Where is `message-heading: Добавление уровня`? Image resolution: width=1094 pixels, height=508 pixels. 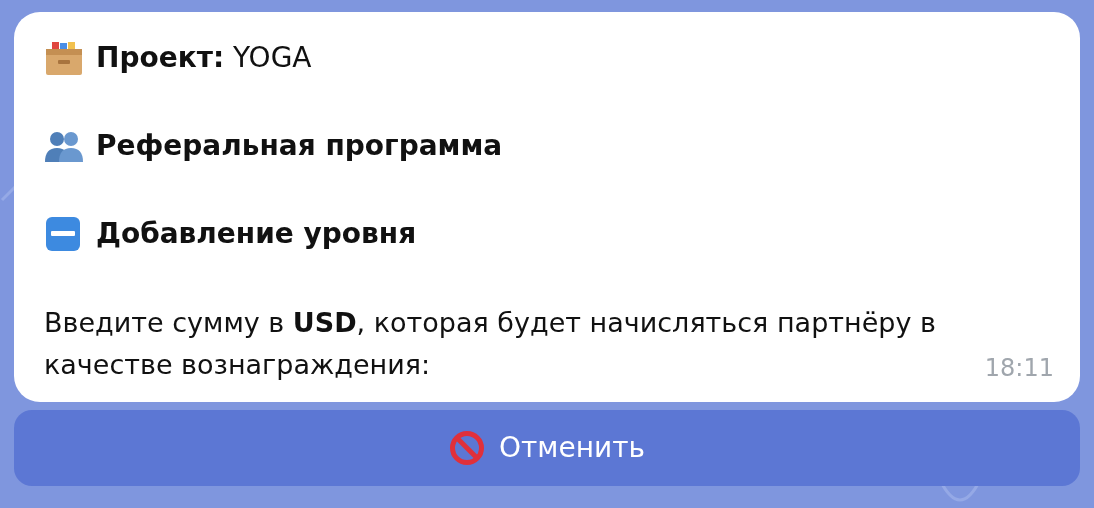 message-heading: Добавление уровня is located at coordinates (256, 234).